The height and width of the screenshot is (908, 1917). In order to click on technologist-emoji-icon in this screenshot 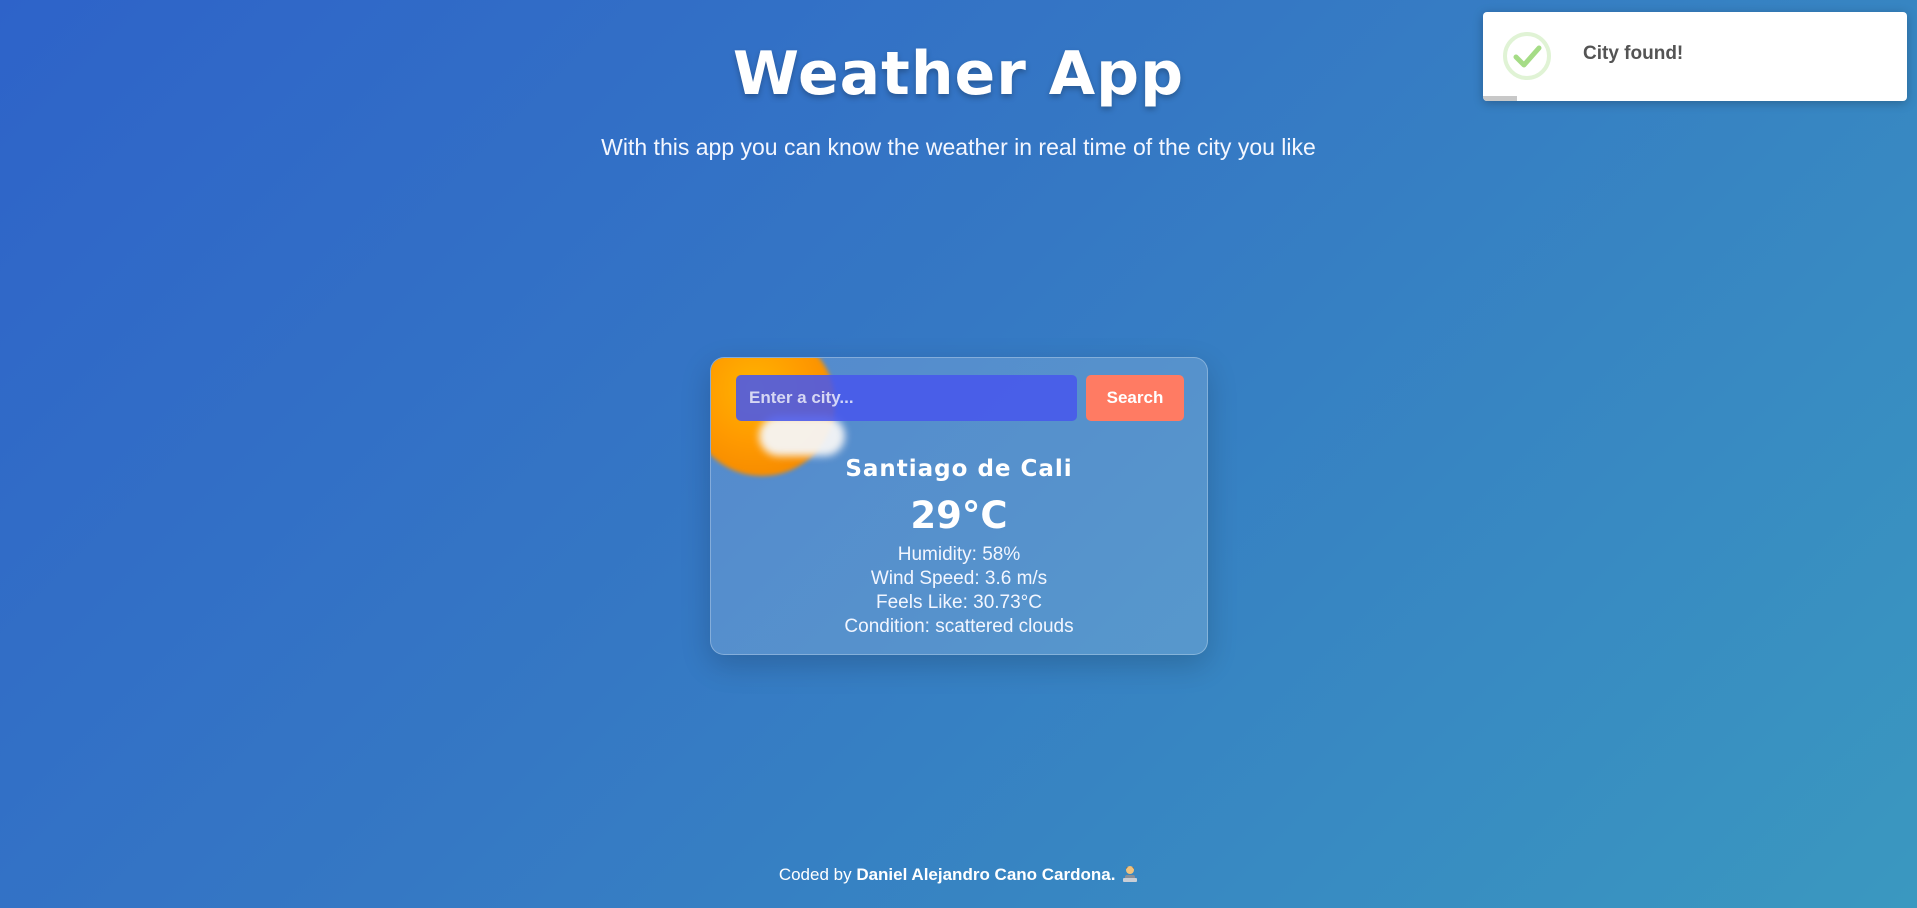, I will do `click(1130, 874)`.